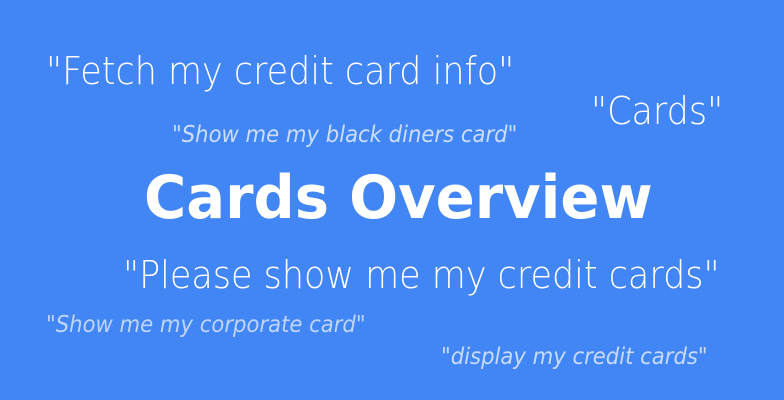 The width and height of the screenshot is (784, 400). I want to click on phrase-please-show-credit-cards: "Please show me my credit cards", so click(421, 275).